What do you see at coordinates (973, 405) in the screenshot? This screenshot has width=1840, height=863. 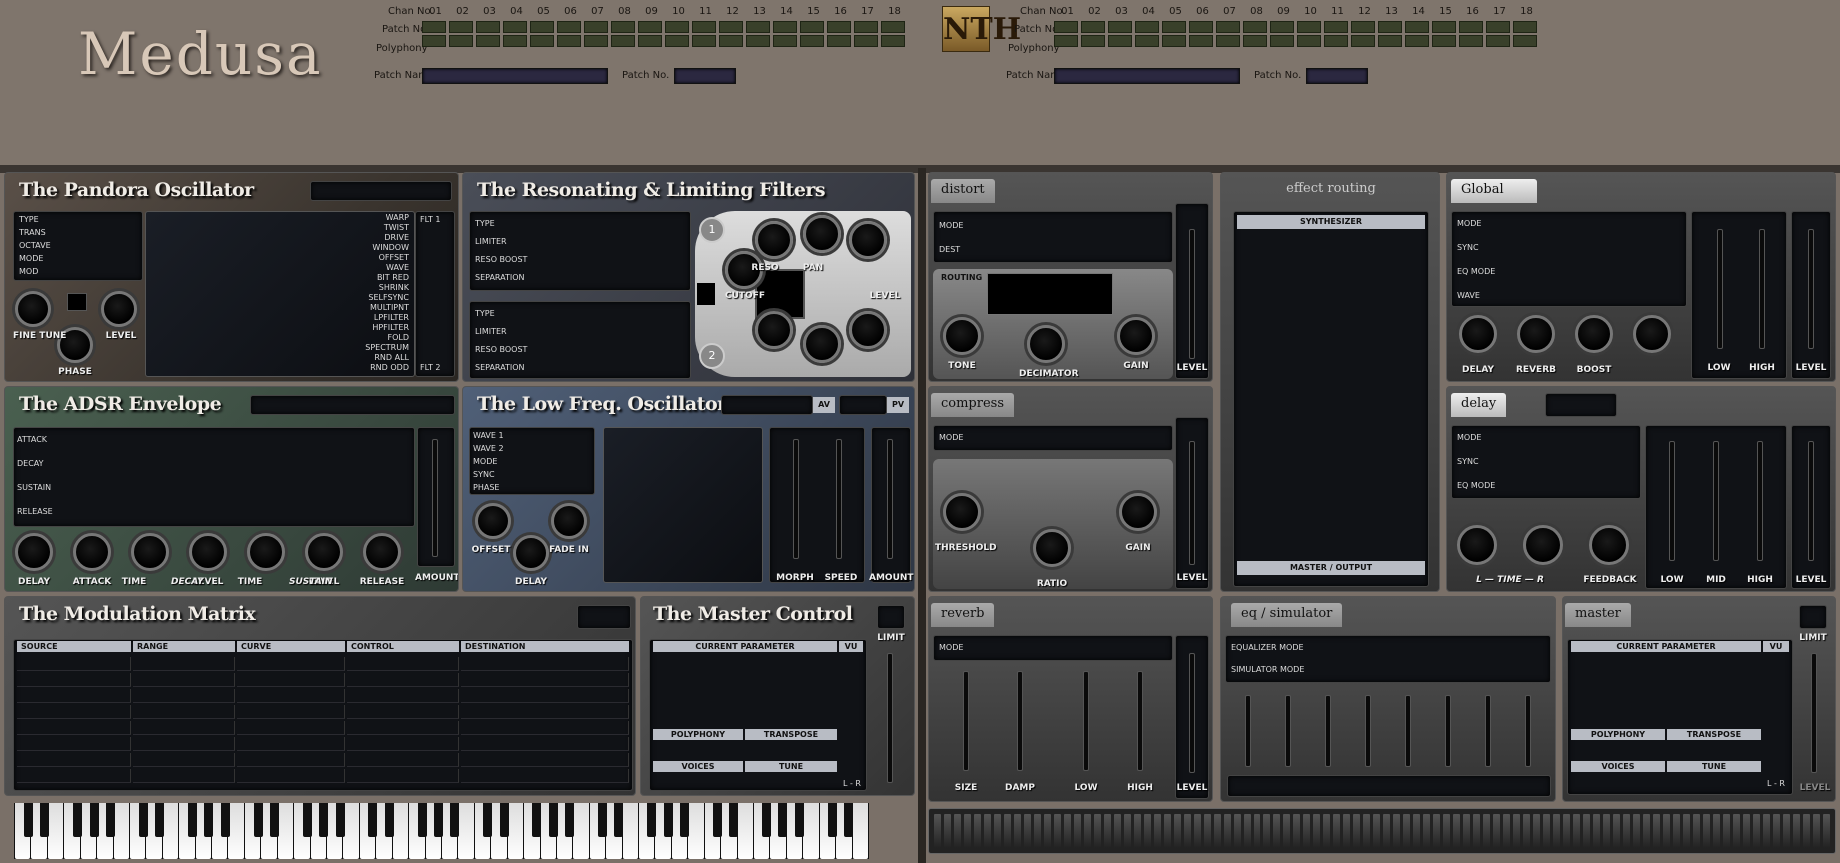 I see `compress-tab: compress` at bounding box center [973, 405].